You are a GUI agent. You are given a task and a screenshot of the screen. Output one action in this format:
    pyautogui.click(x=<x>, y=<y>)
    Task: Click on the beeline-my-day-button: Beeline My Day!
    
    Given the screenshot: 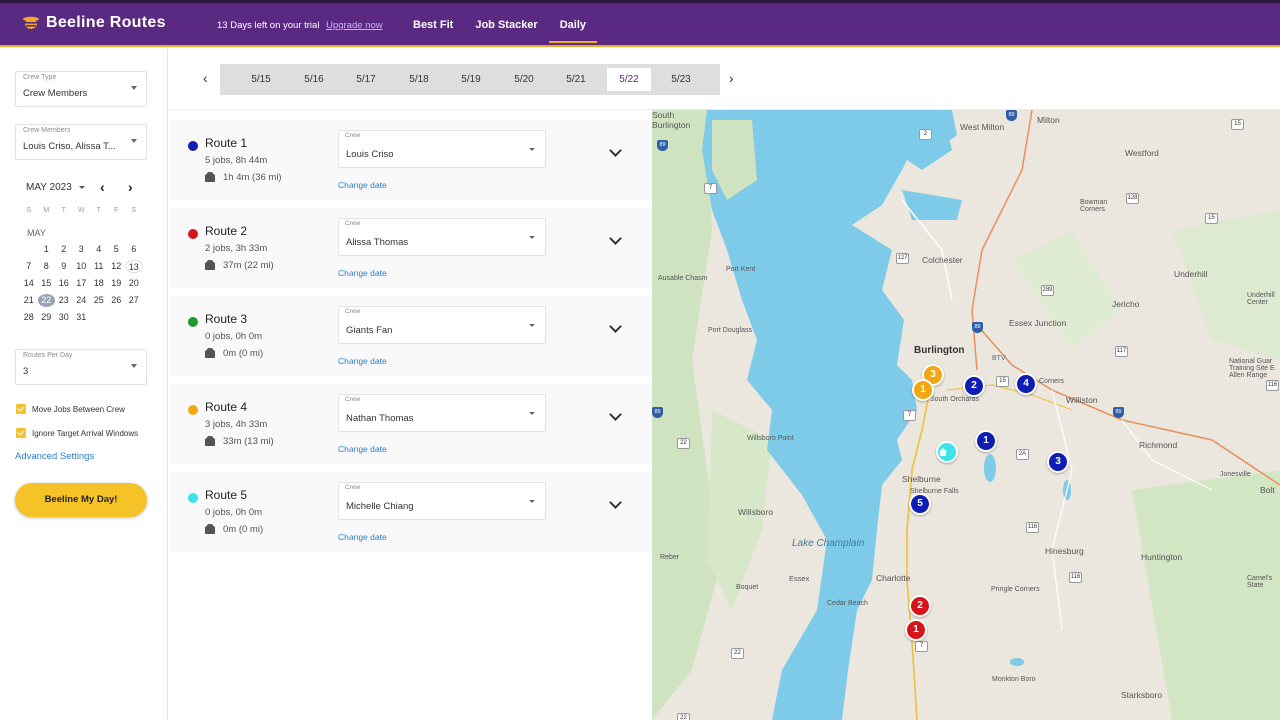 What is the action you would take?
    pyautogui.click(x=81, y=500)
    